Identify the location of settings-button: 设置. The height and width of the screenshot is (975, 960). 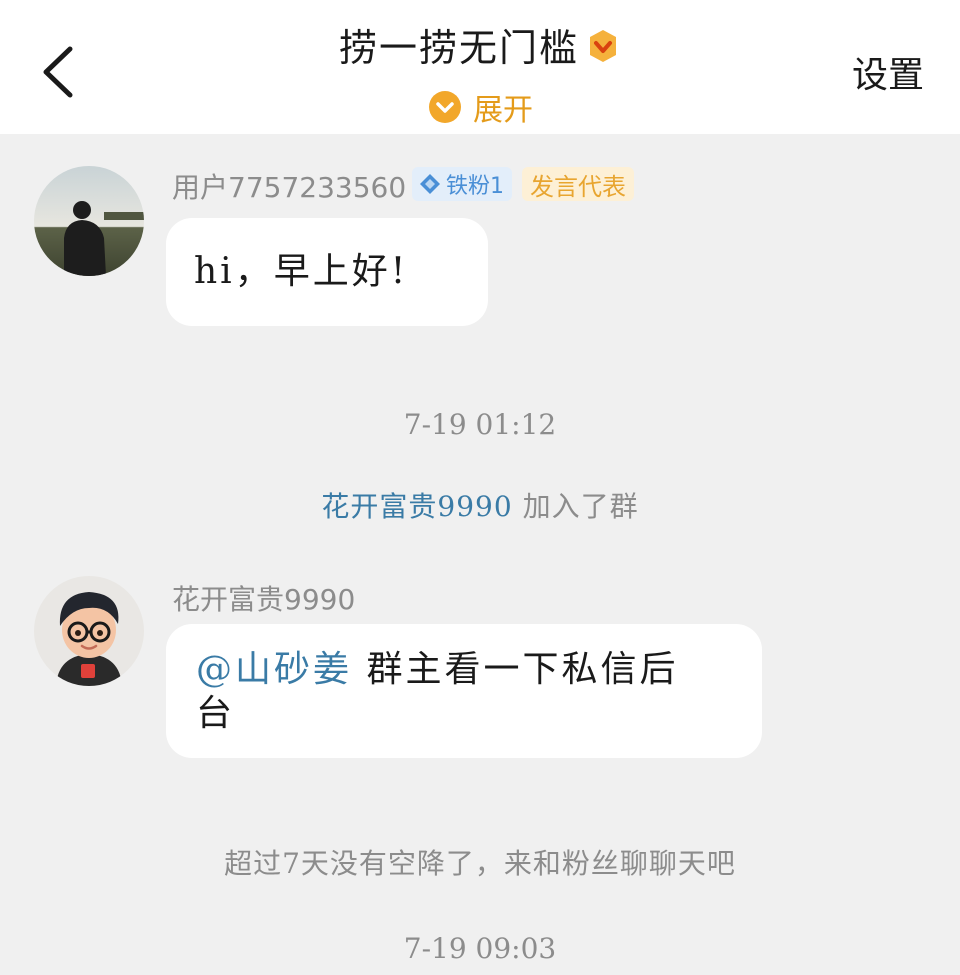
(888, 72).